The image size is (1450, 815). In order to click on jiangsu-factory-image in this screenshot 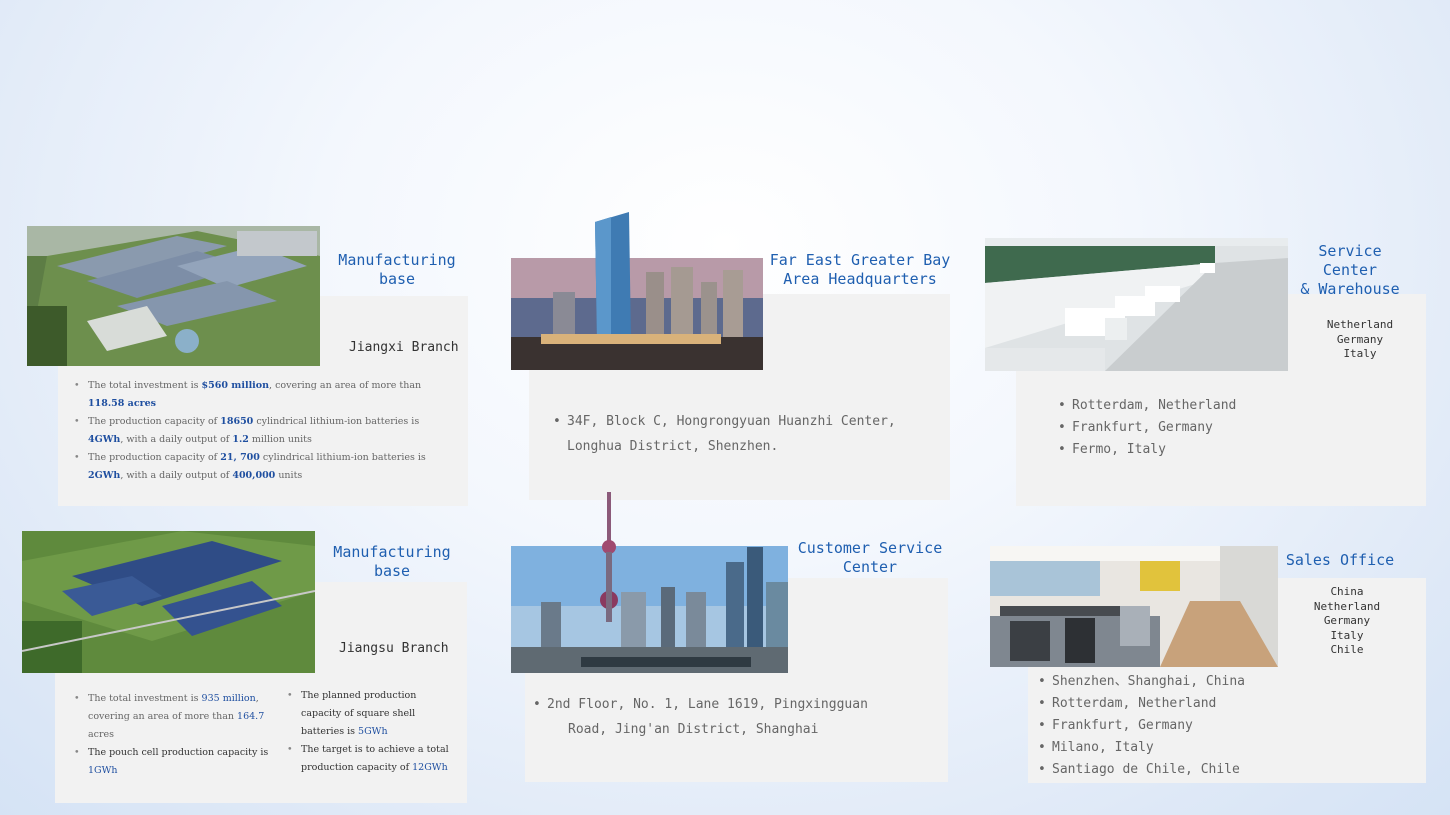, I will do `click(168, 602)`.